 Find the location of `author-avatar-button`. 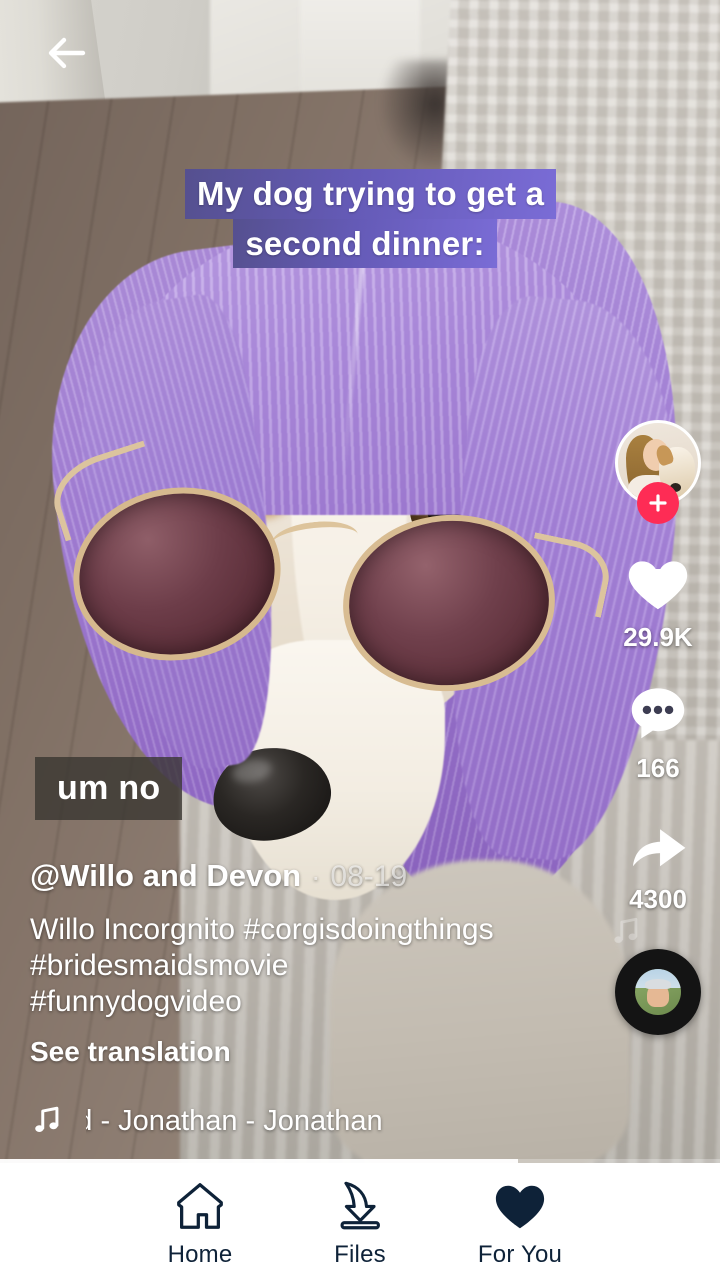

author-avatar-button is located at coordinates (658, 472).